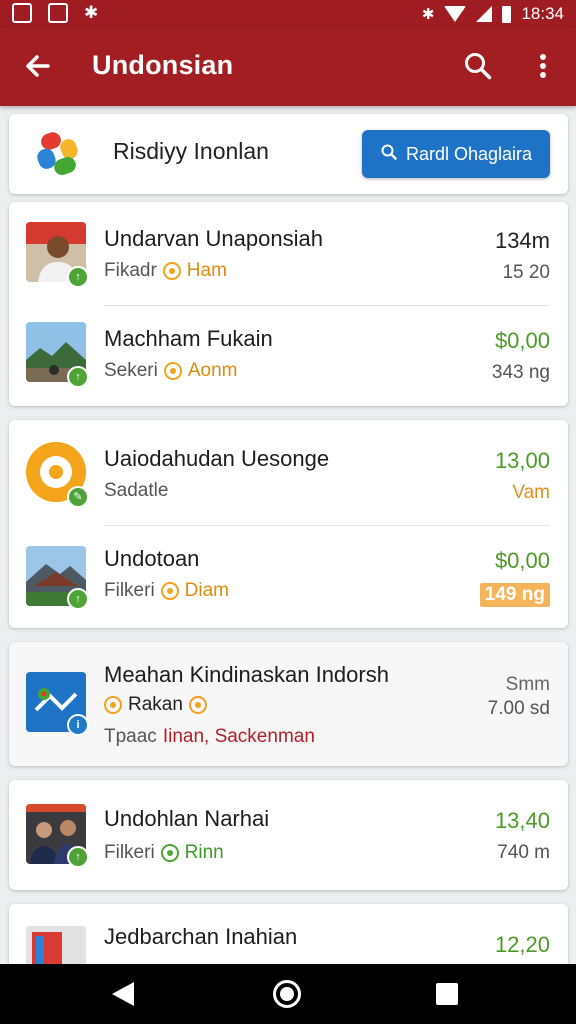 This screenshot has height=1024, width=576. Describe the element at coordinates (22, 13) in the screenshot. I see `gallery-notification-icon` at that location.